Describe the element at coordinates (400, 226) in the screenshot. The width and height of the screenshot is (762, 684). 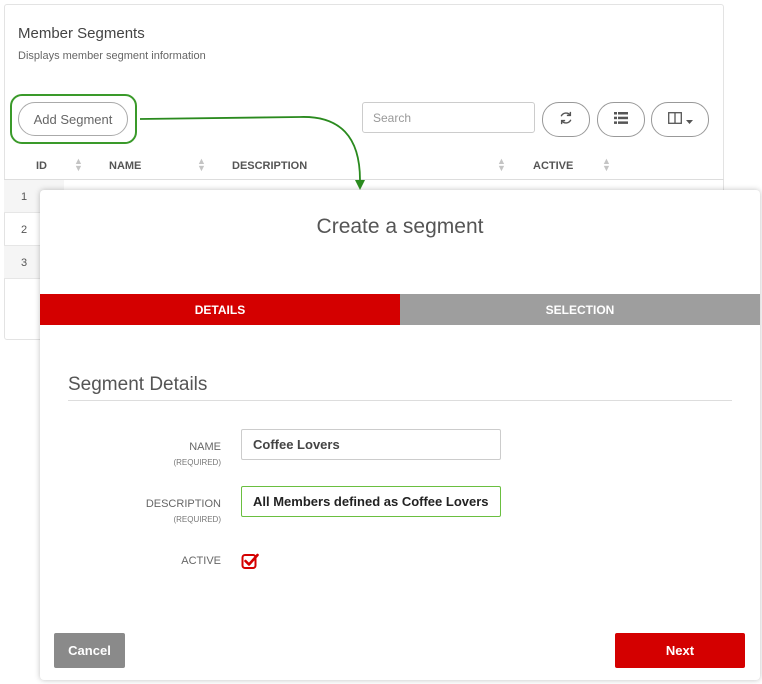
I see `modal-title: Create a segment` at that location.